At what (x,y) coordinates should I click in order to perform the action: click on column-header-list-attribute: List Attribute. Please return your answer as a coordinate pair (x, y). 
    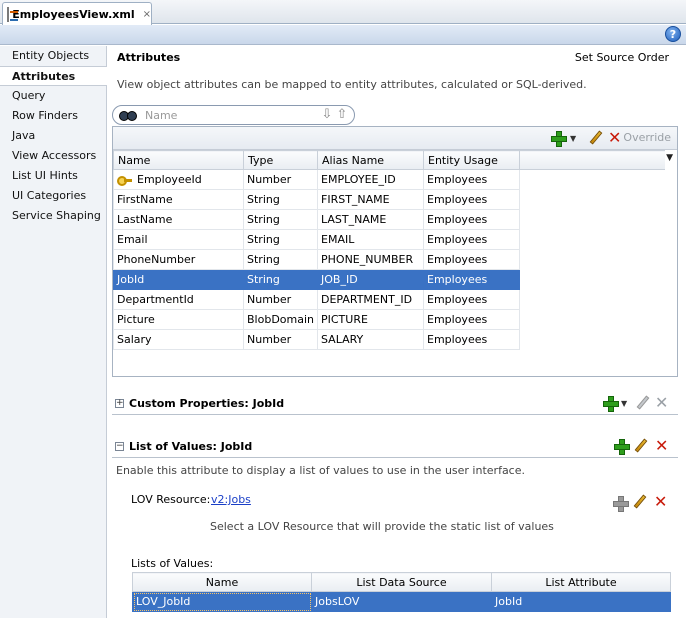
    Looking at the image, I should click on (581, 582).